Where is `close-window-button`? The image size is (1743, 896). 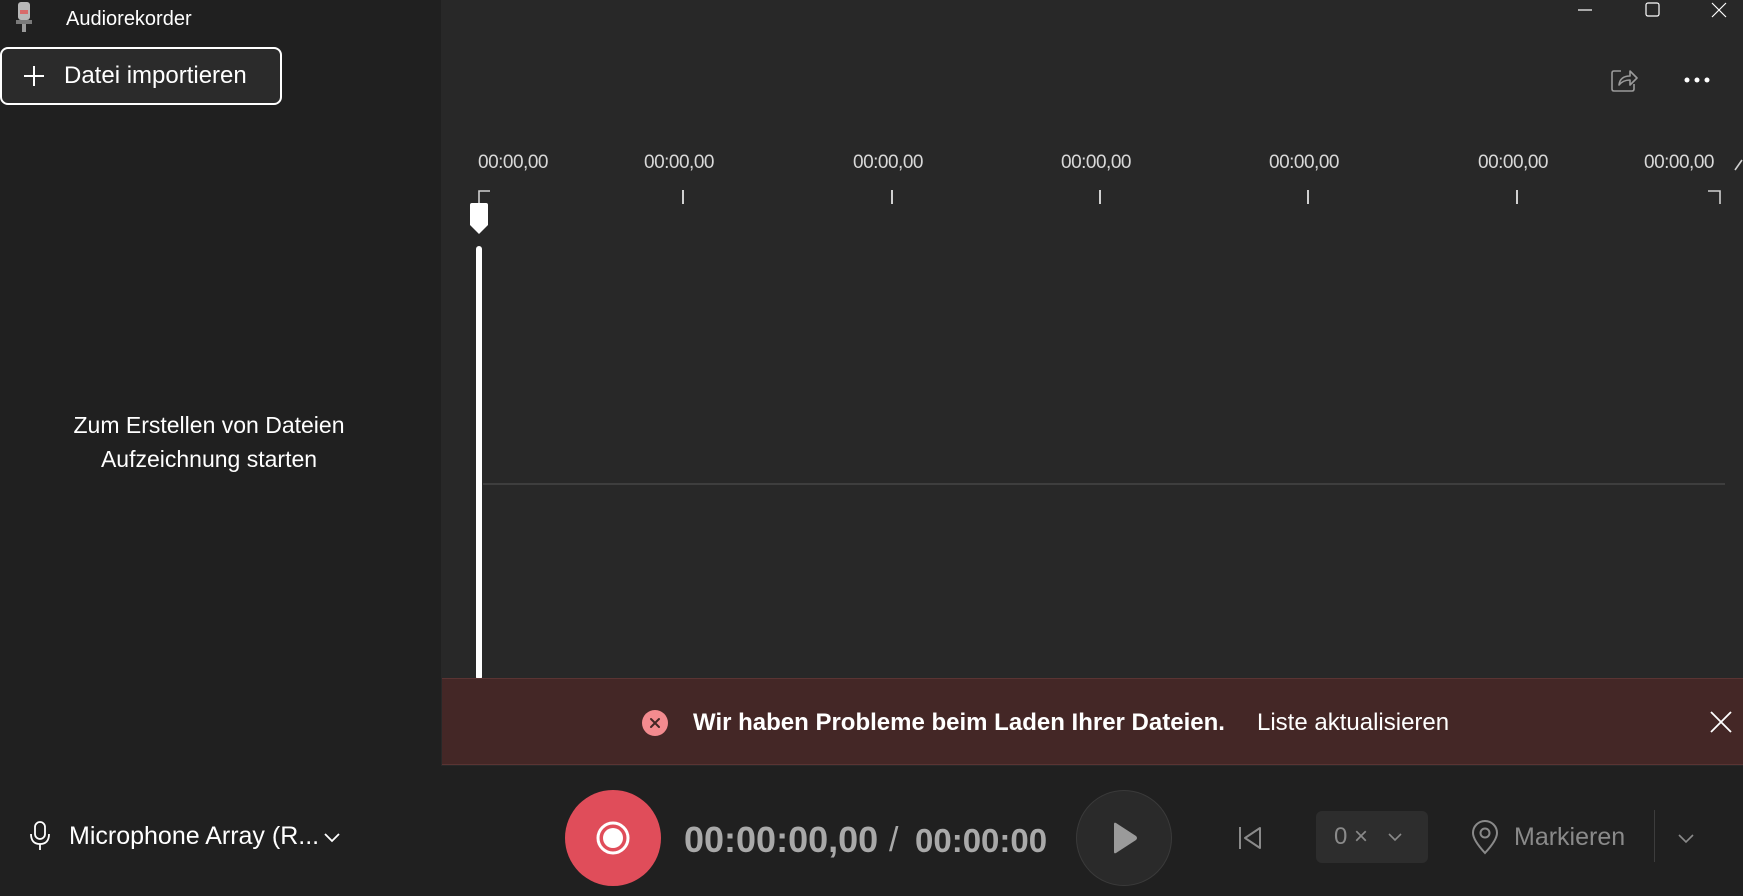 close-window-button is located at coordinates (1718, 10).